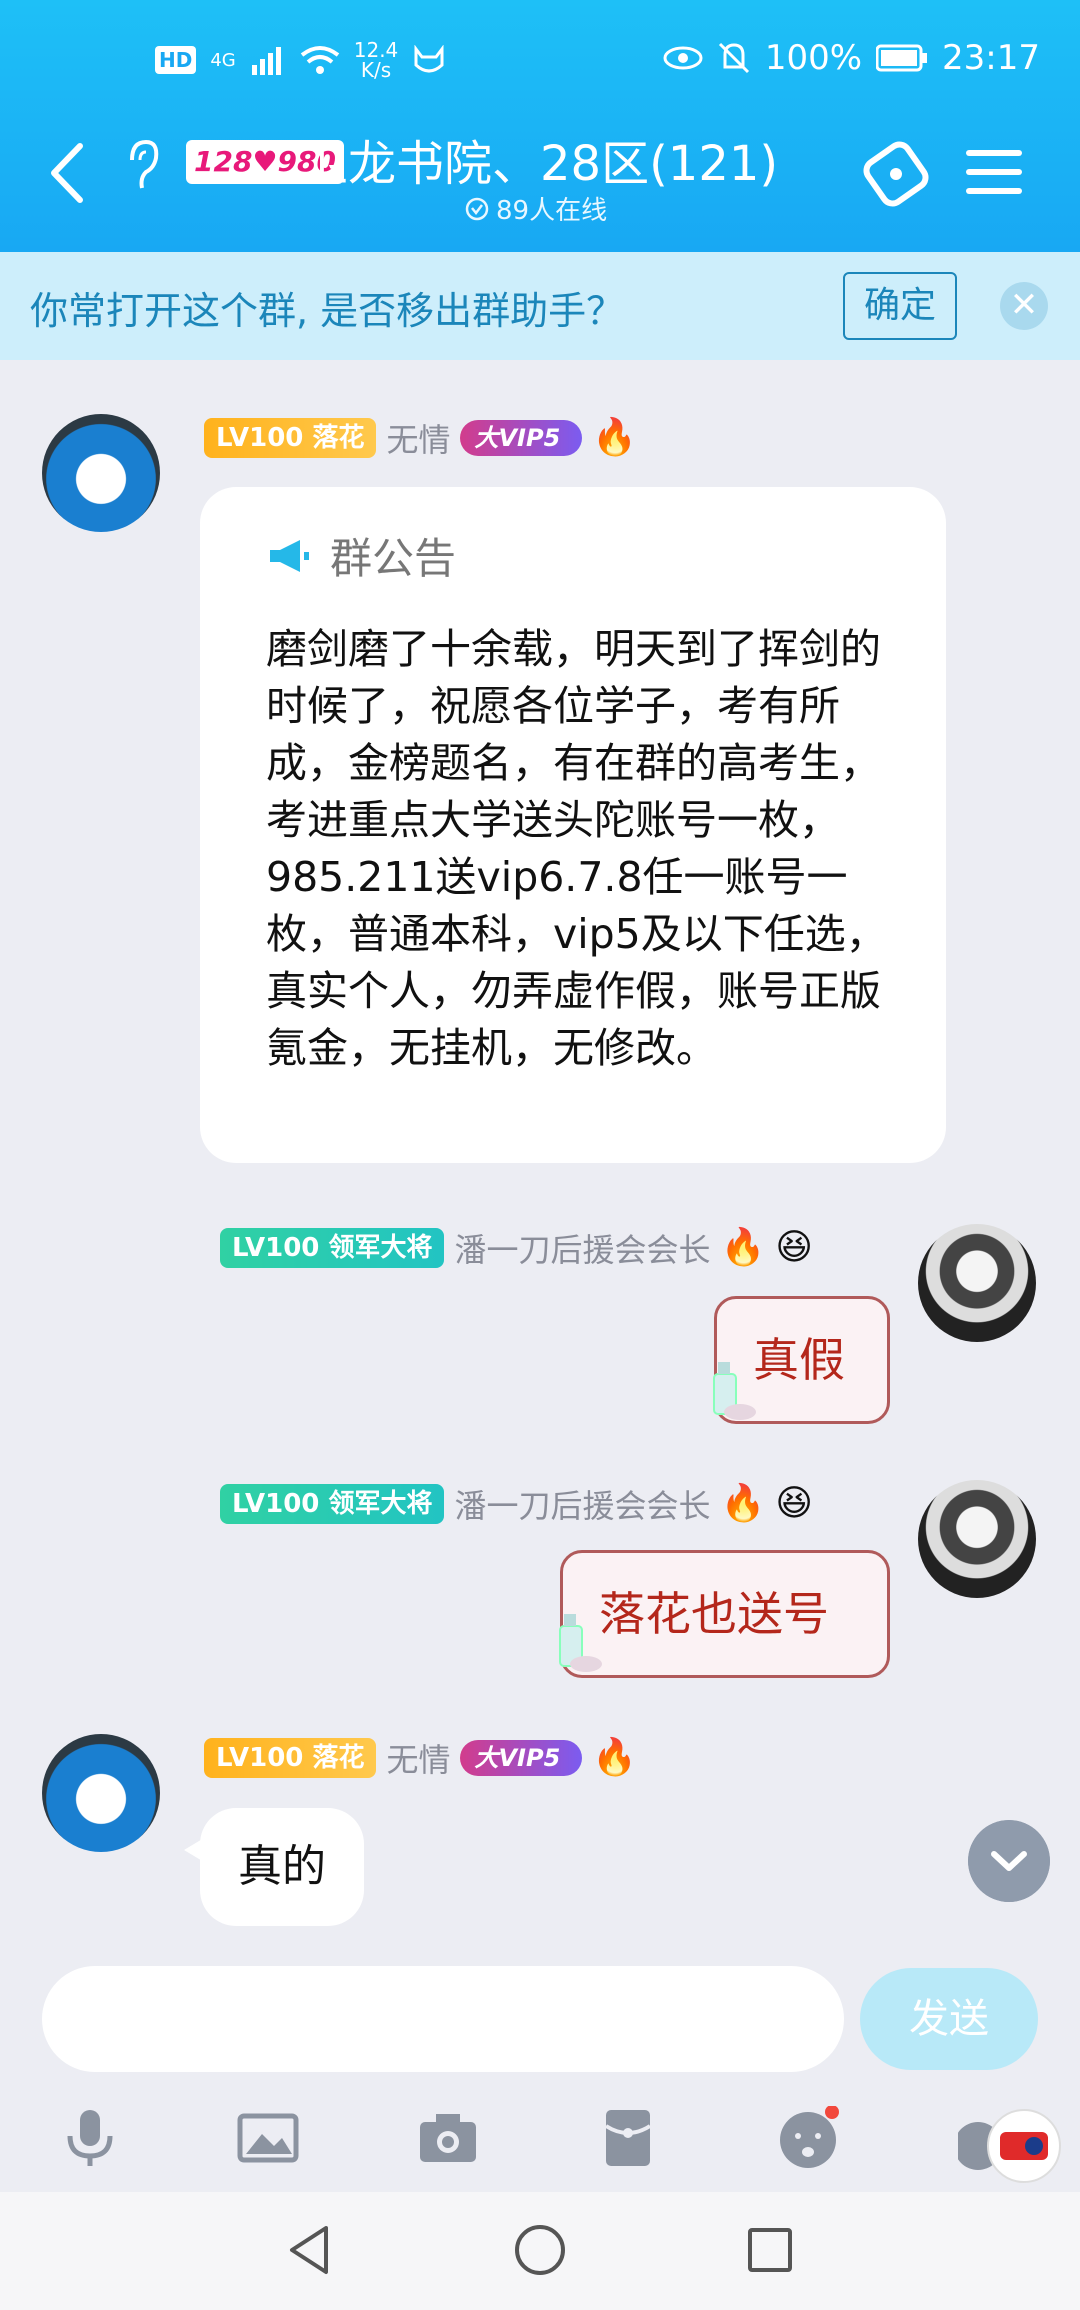 The image size is (1080, 2310). Describe the element at coordinates (1024, 306) in the screenshot. I see `close-notice-button: ✕` at that location.